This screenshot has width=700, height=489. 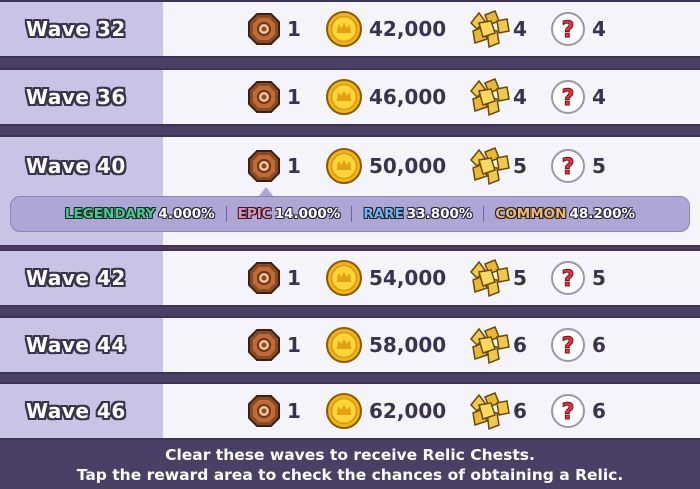 I want to click on coin-reward: 50,000, so click(x=385, y=166).